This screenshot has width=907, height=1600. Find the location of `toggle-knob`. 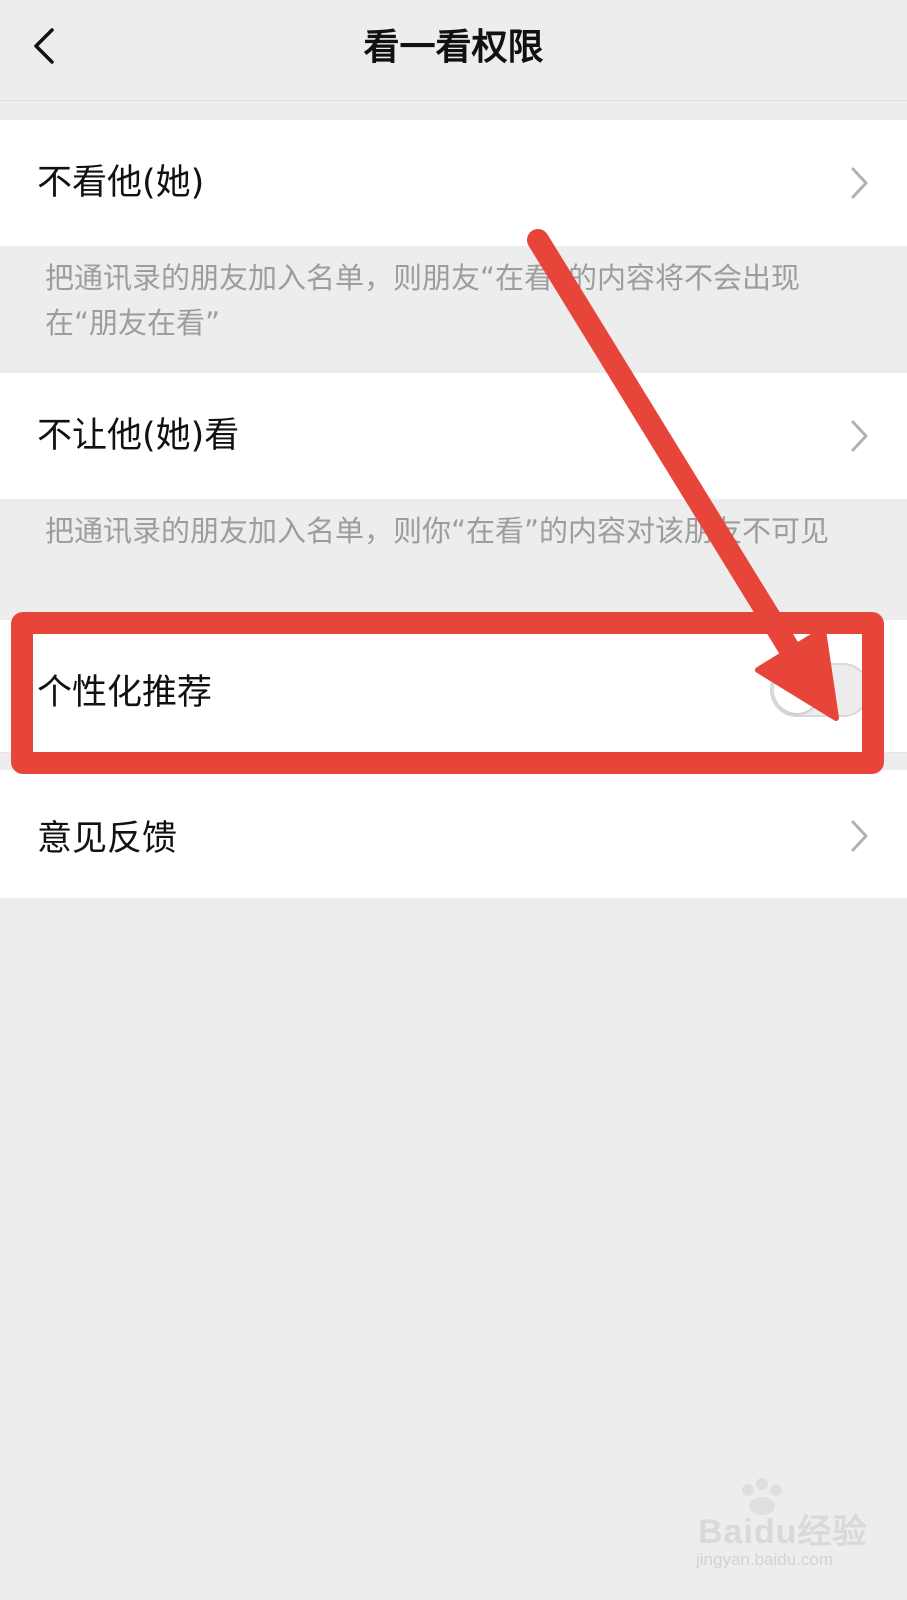

toggle-knob is located at coordinates (797, 690).